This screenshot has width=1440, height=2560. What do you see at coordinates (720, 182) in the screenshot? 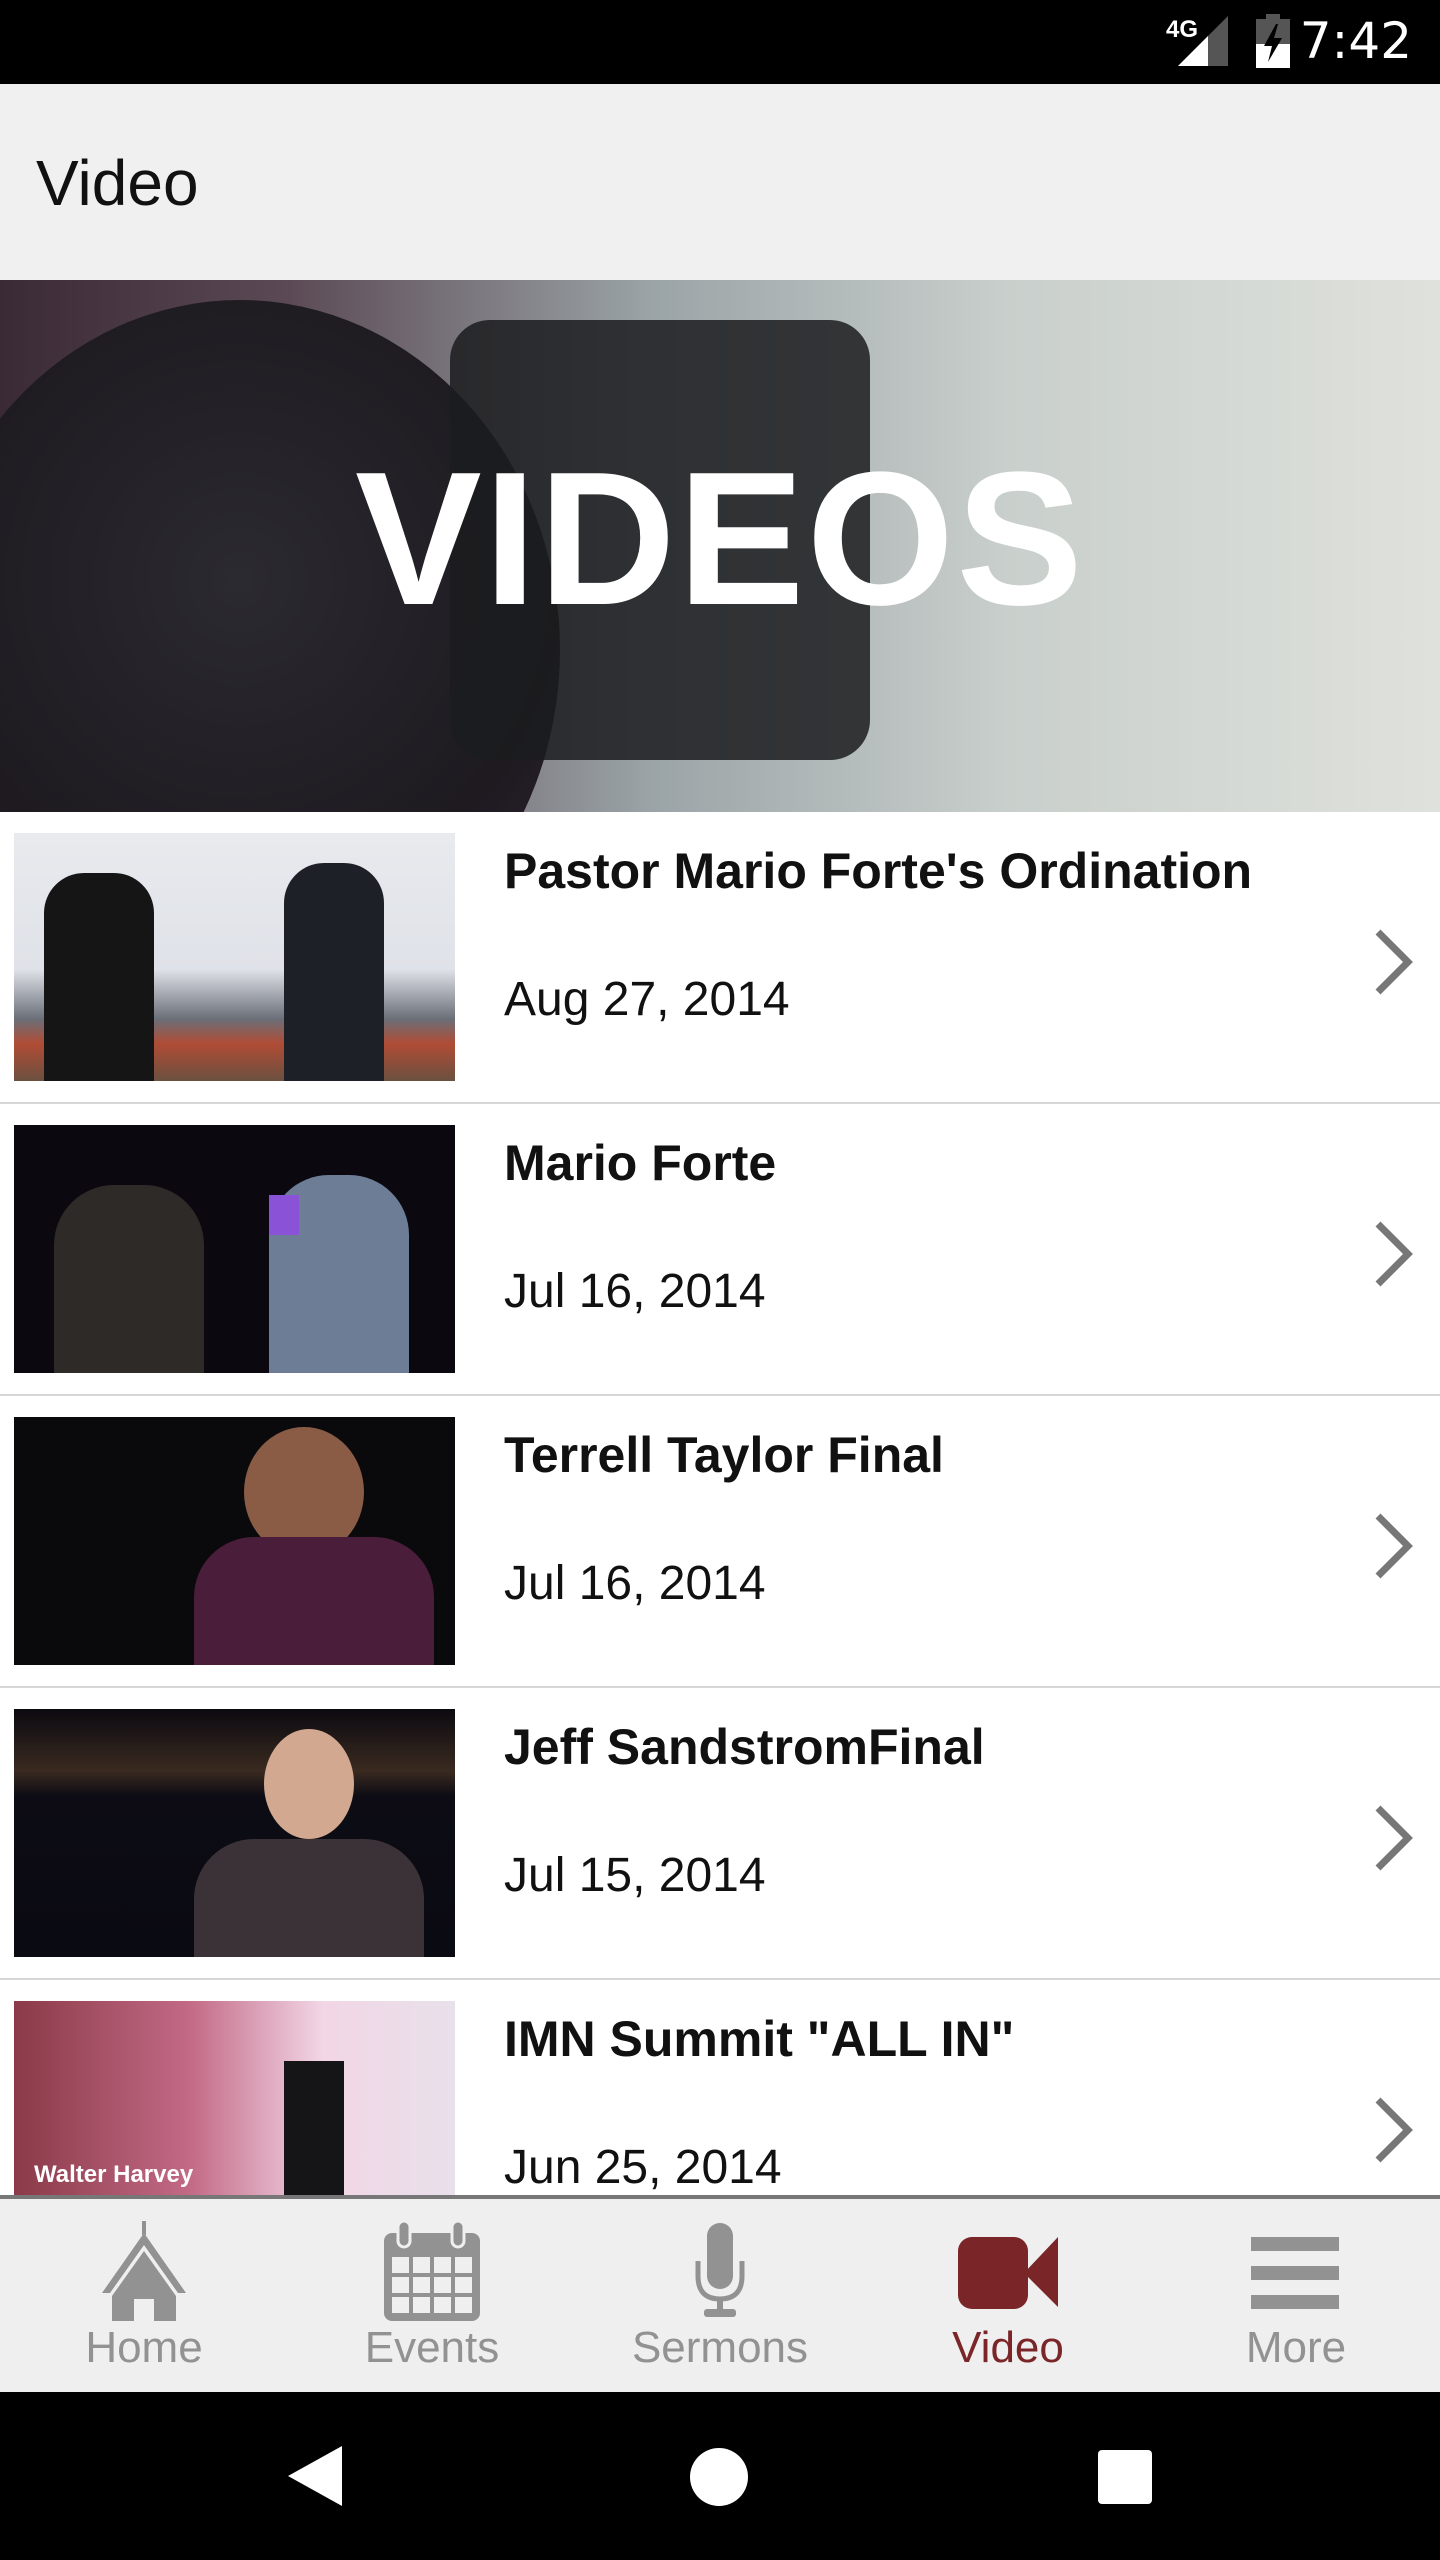
I see `app-bar: Video` at bounding box center [720, 182].